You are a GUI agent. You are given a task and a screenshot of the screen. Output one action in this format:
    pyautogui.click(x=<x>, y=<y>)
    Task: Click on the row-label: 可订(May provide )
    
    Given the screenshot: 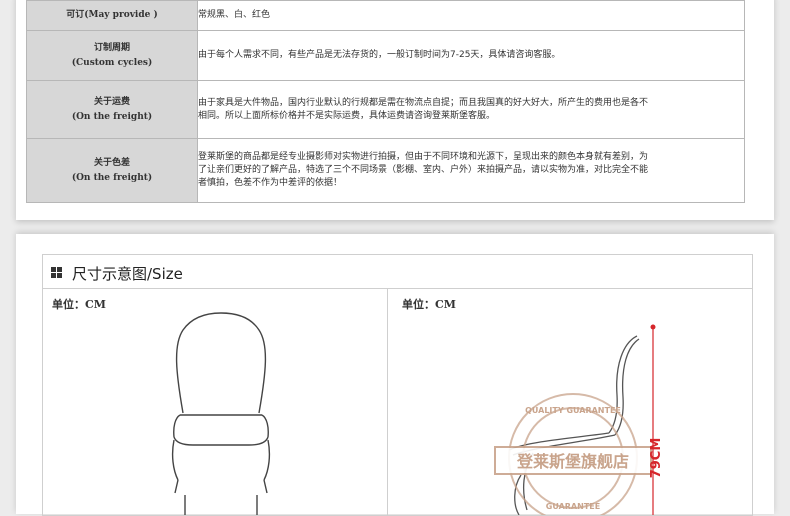 What is the action you would take?
    pyautogui.click(x=112, y=15)
    